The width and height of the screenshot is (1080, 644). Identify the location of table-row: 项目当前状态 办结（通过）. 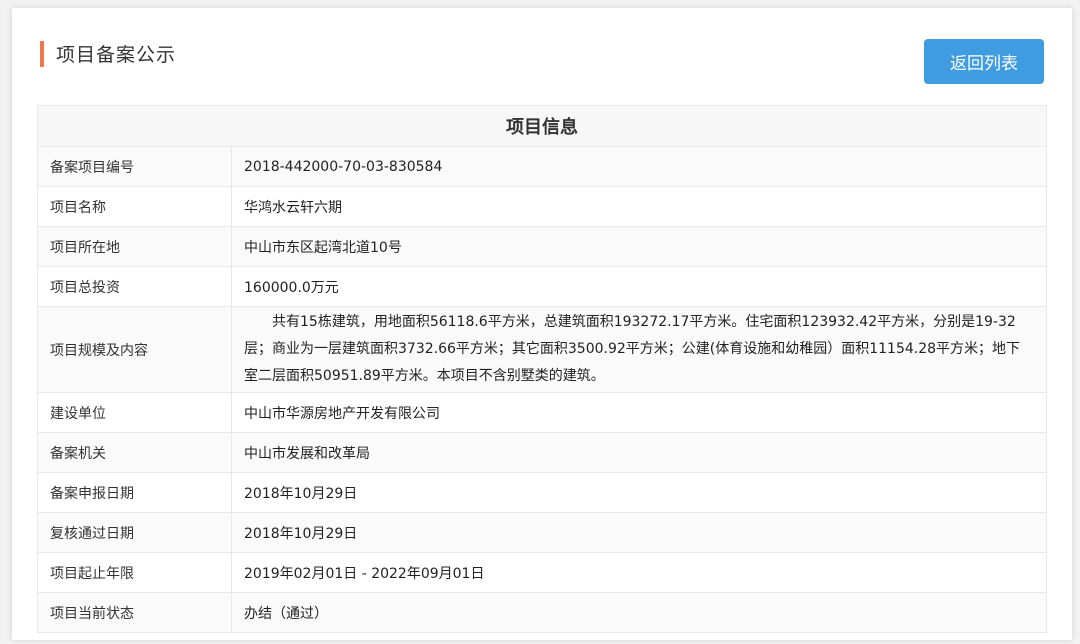
(542, 612).